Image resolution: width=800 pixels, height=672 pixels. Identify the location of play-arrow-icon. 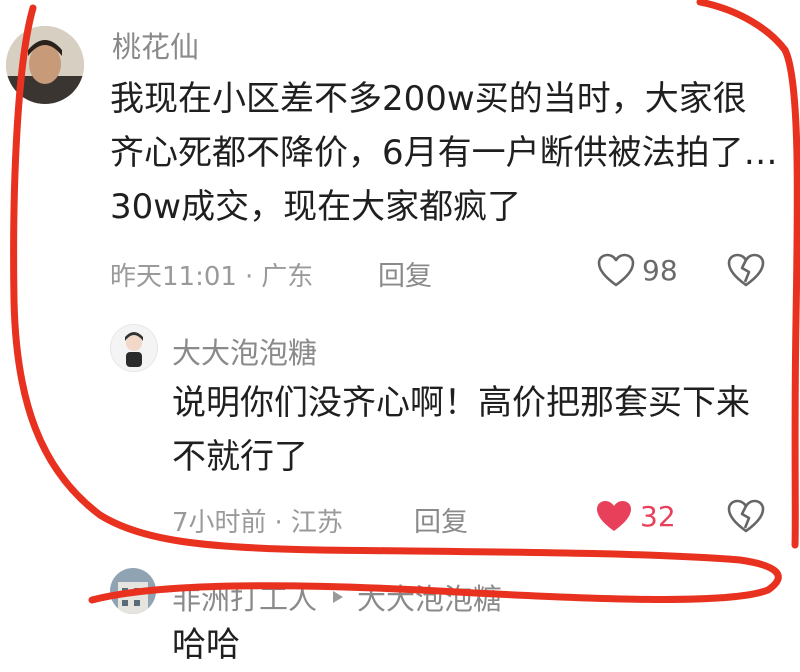
(338, 597).